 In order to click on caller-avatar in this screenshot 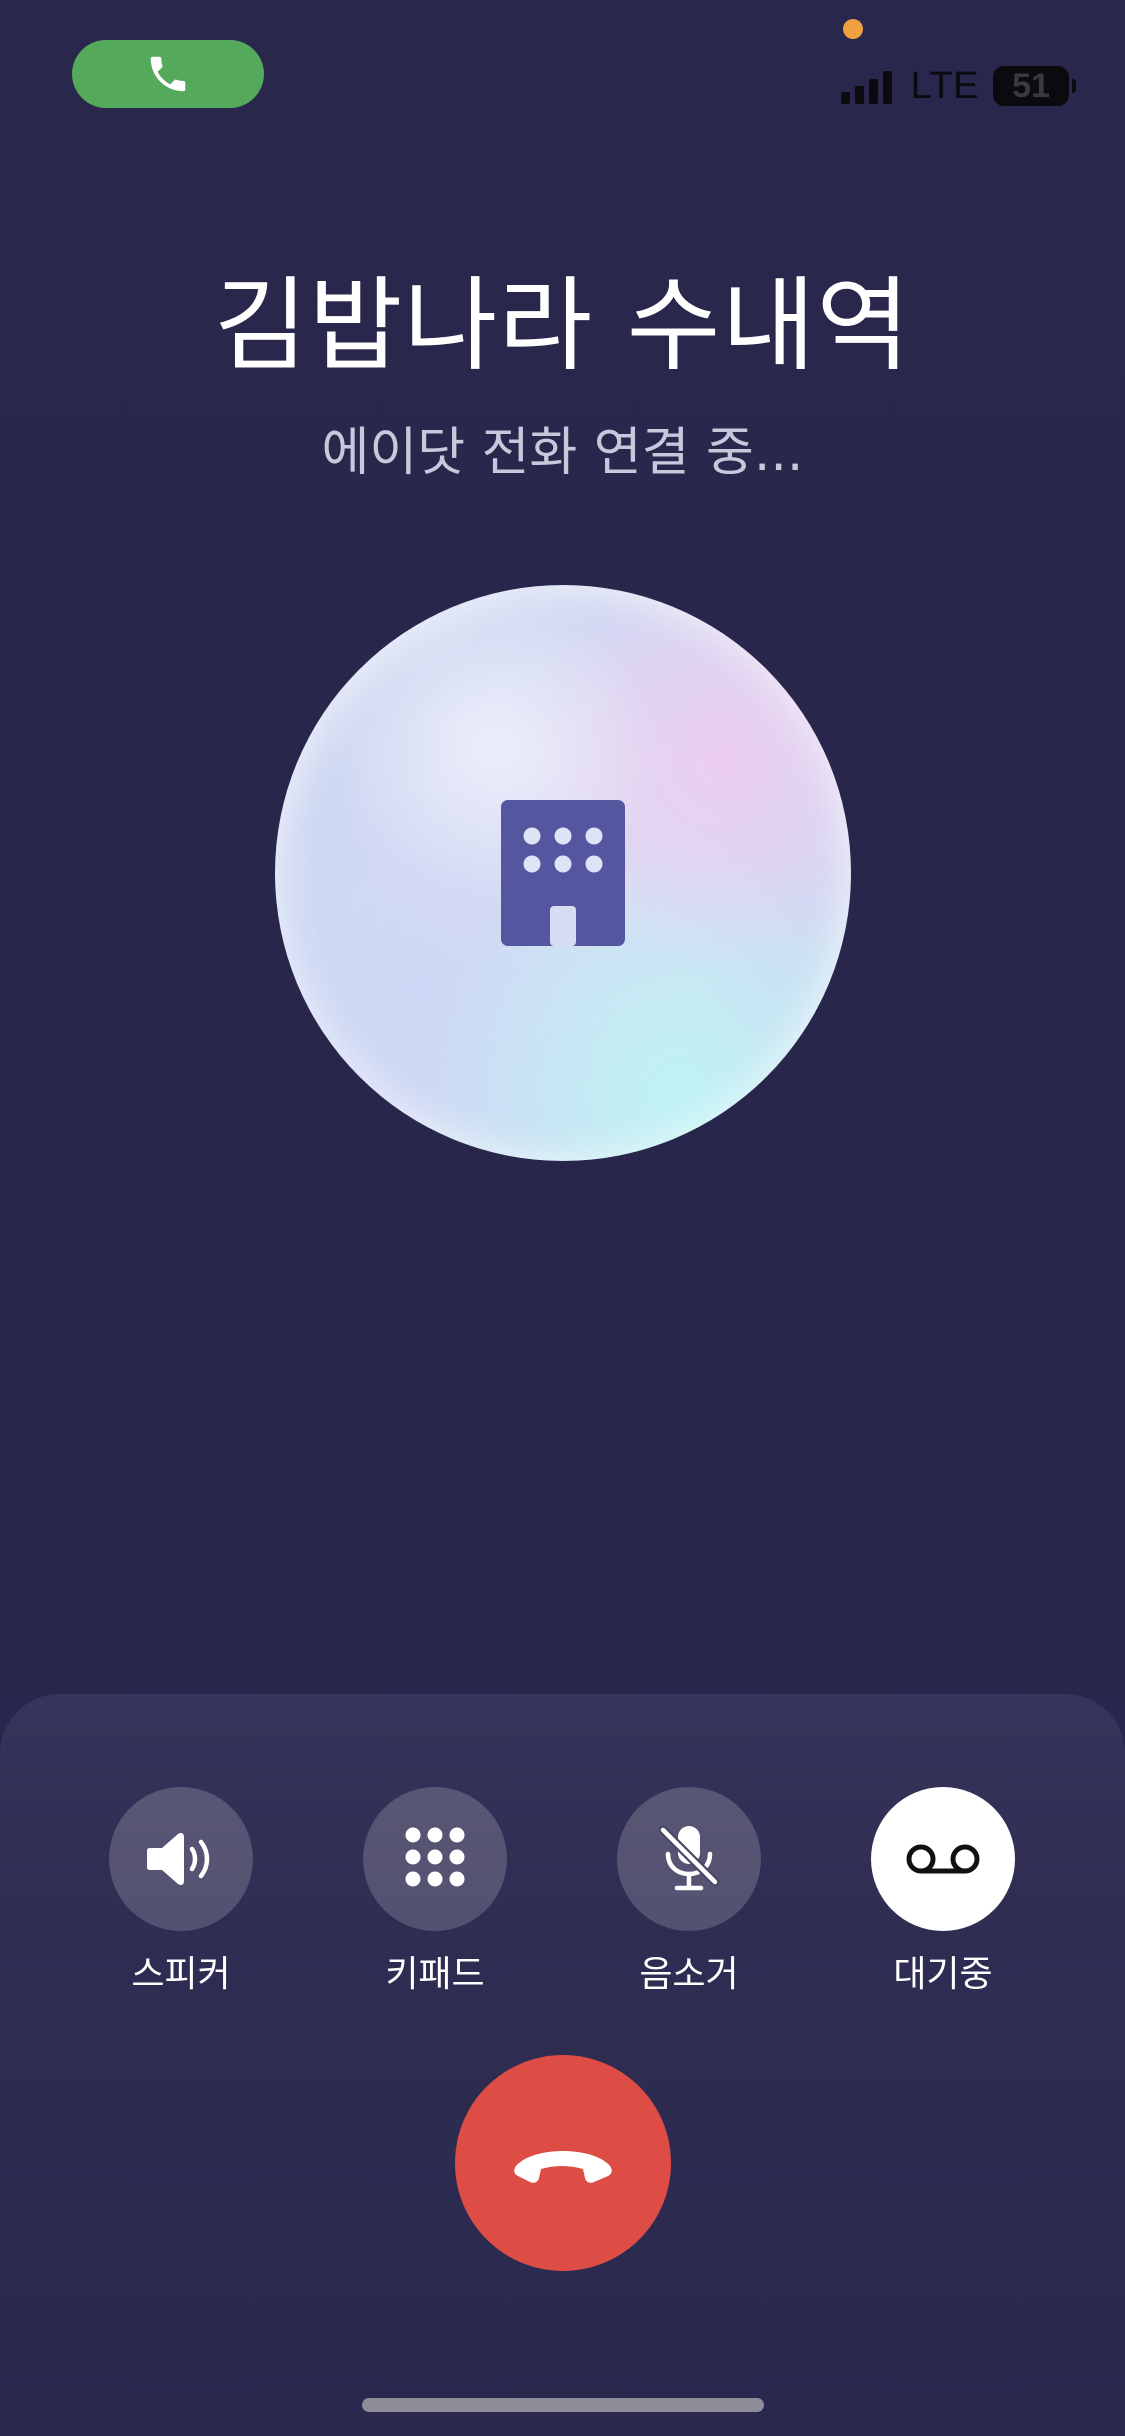, I will do `click(563, 873)`.